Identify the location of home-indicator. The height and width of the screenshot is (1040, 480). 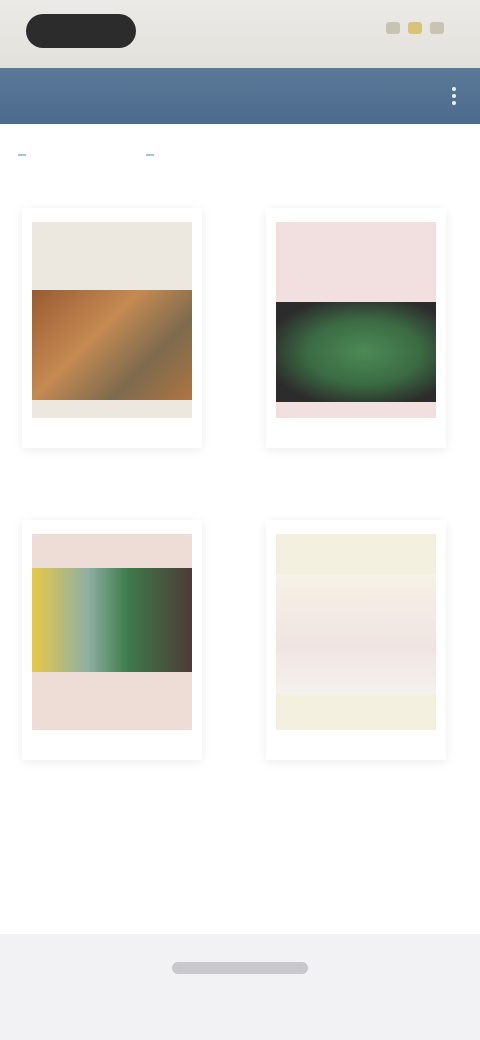
(240, 968).